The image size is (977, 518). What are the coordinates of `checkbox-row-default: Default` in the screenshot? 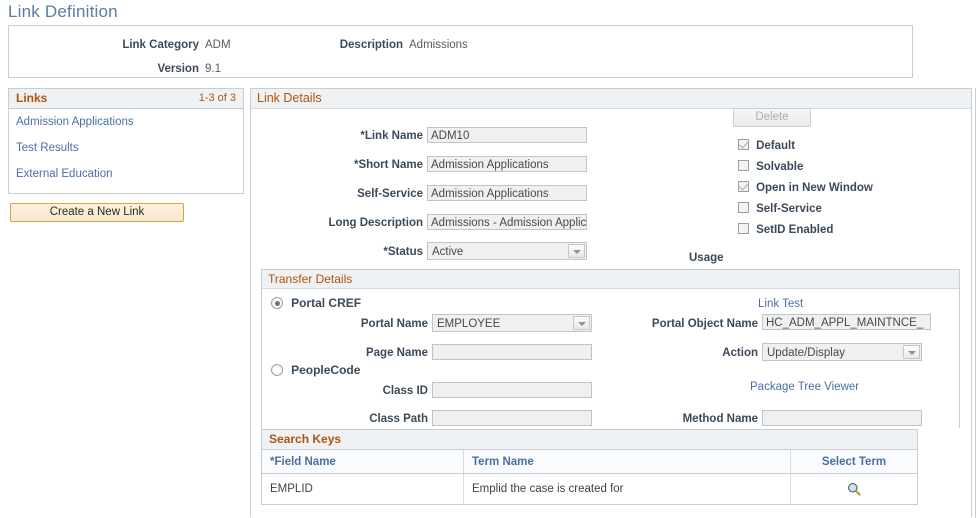 It's located at (766, 146).